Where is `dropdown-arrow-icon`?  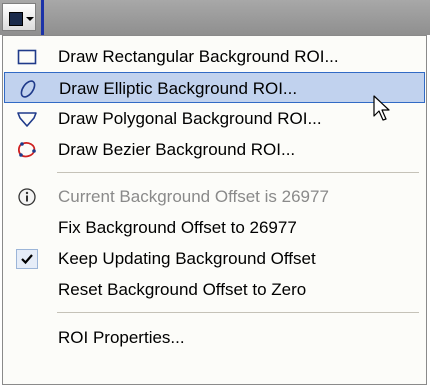 dropdown-arrow-icon is located at coordinates (30, 19).